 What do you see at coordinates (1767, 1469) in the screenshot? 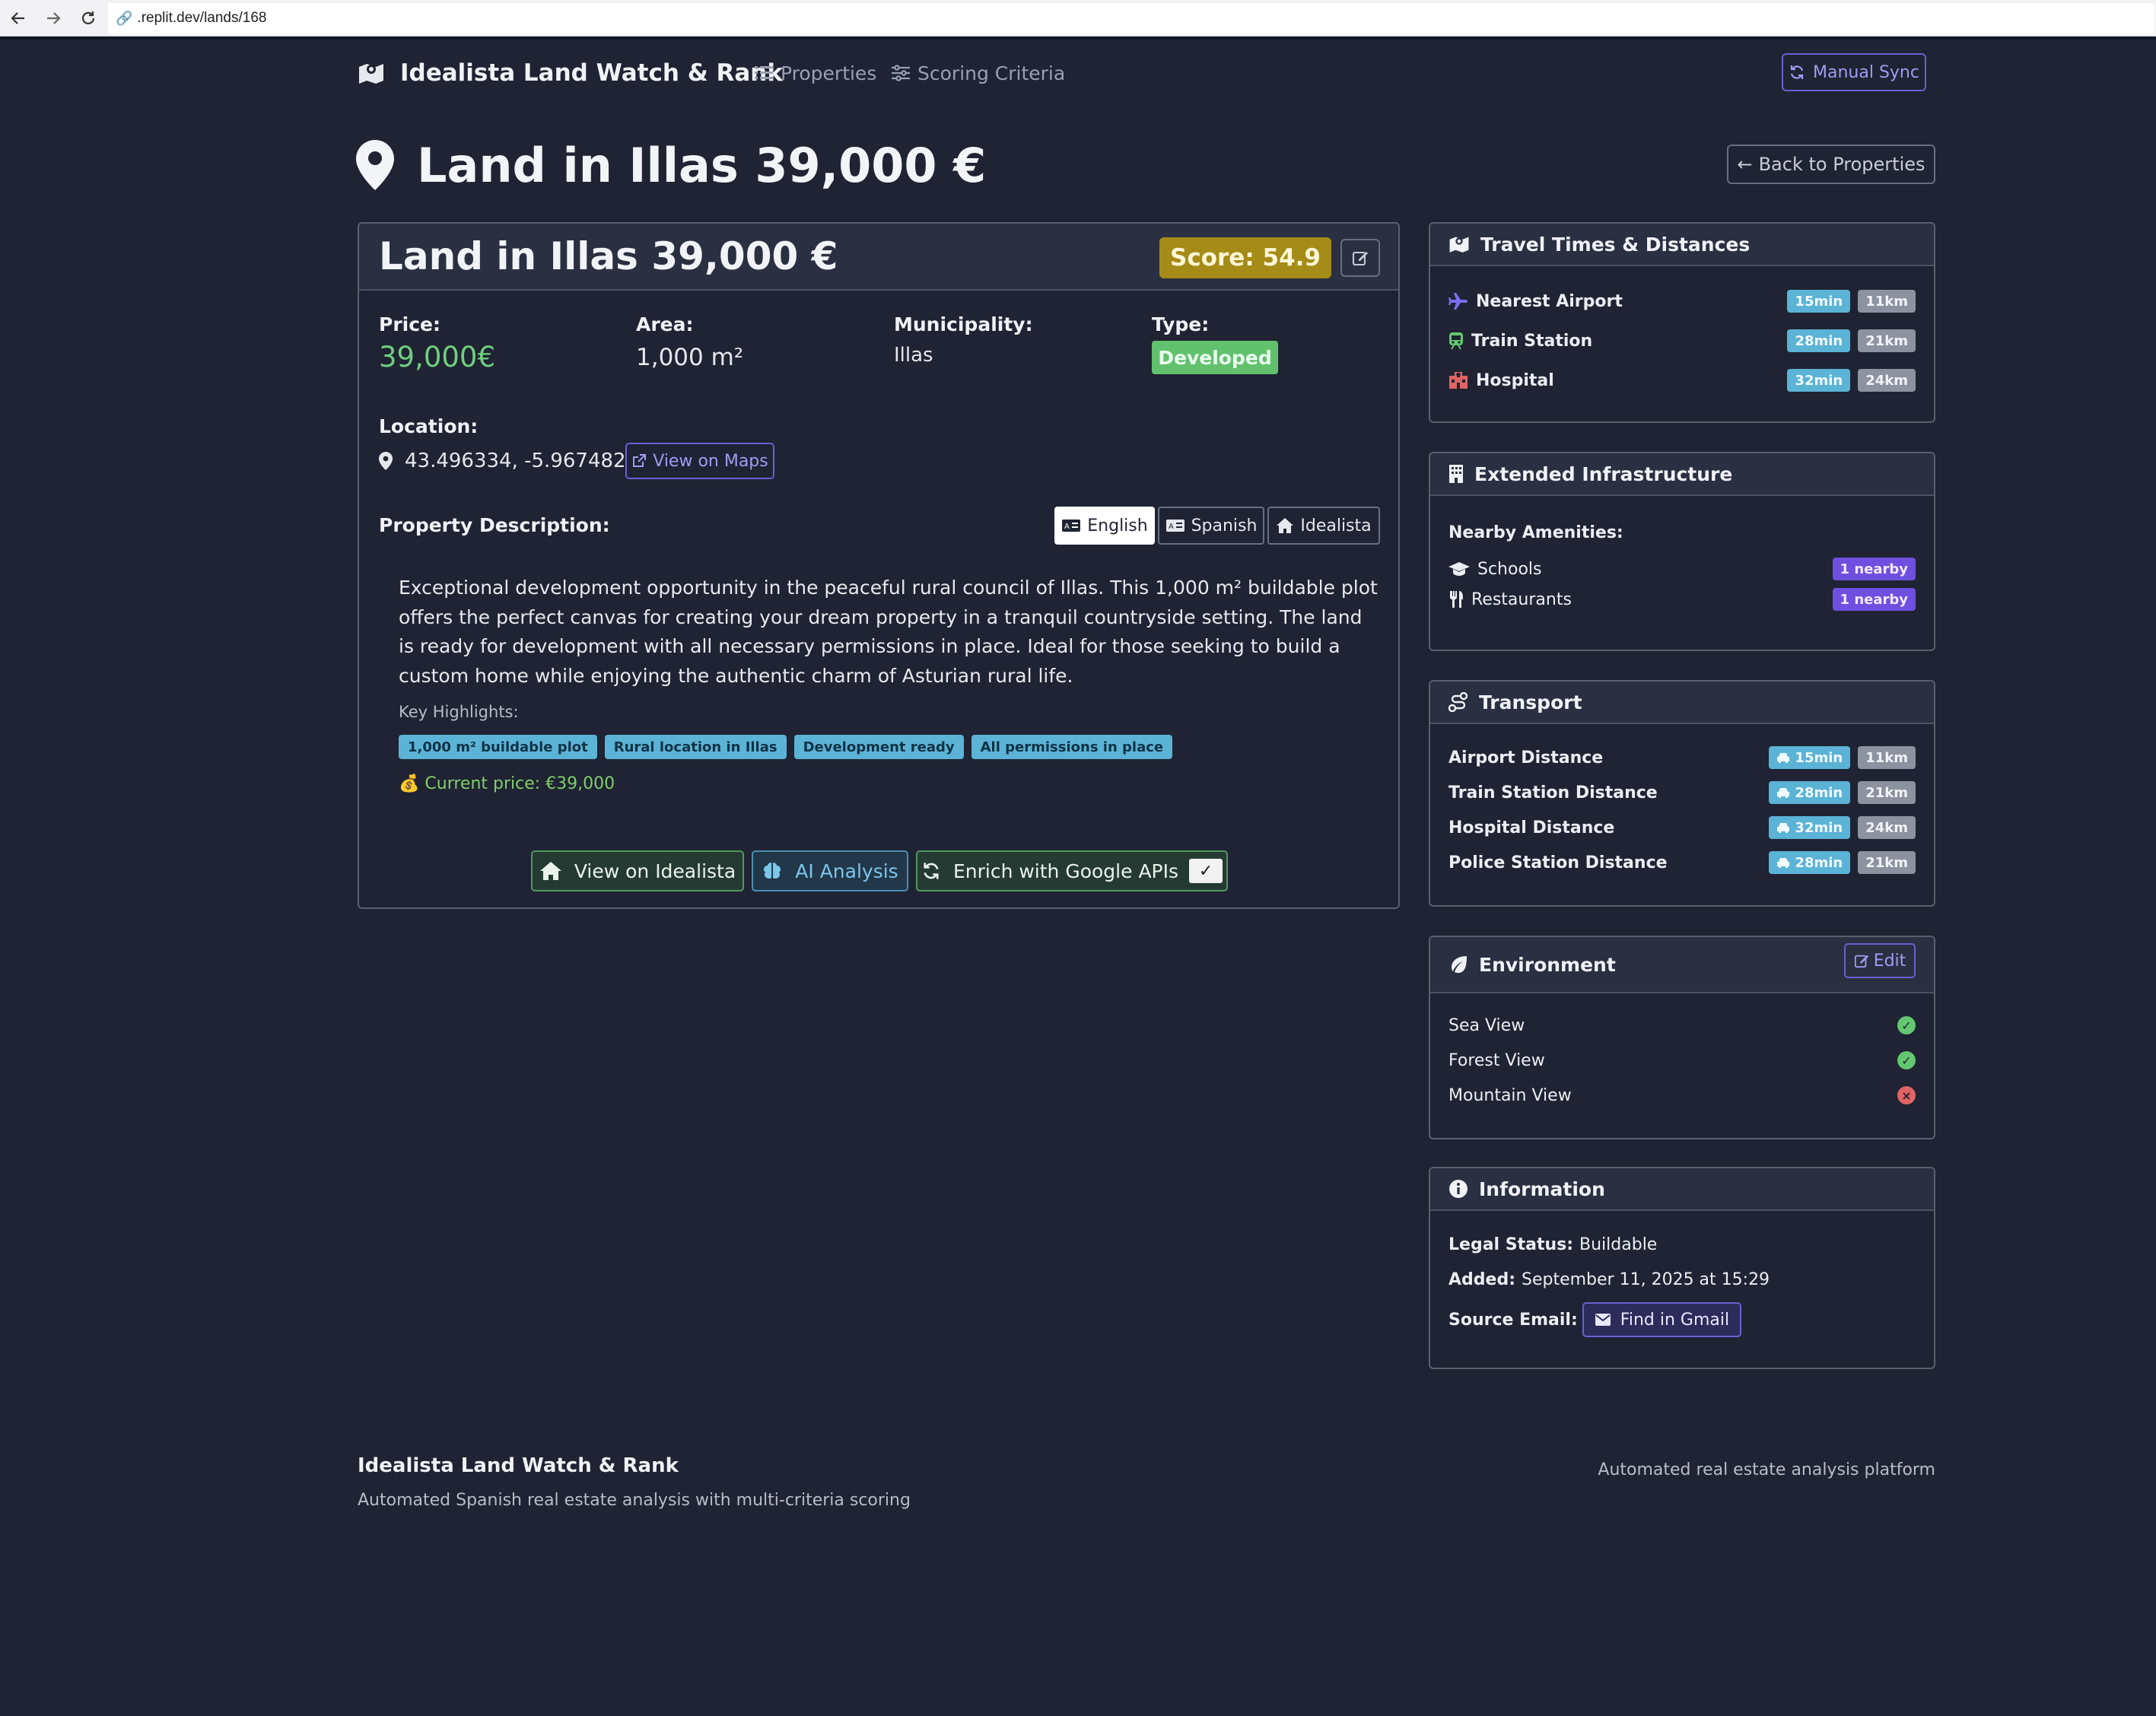
I see `footer-tagline: Automated real estate analysis platform` at bounding box center [1767, 1469].